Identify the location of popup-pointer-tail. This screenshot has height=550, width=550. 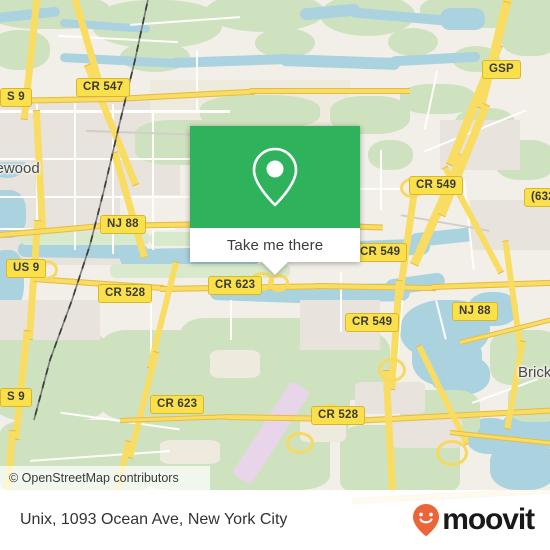
(275, 268).